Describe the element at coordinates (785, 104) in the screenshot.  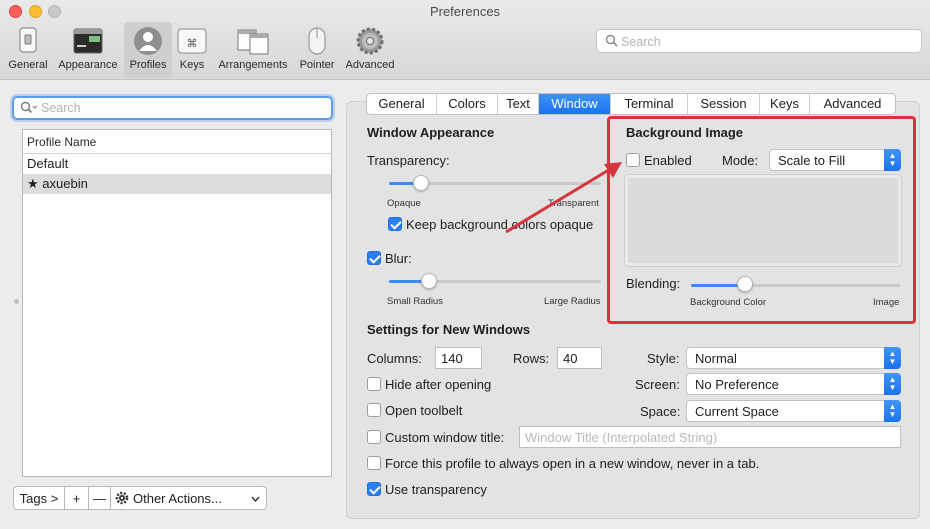
I see `tab-keys: Keys` at that location.